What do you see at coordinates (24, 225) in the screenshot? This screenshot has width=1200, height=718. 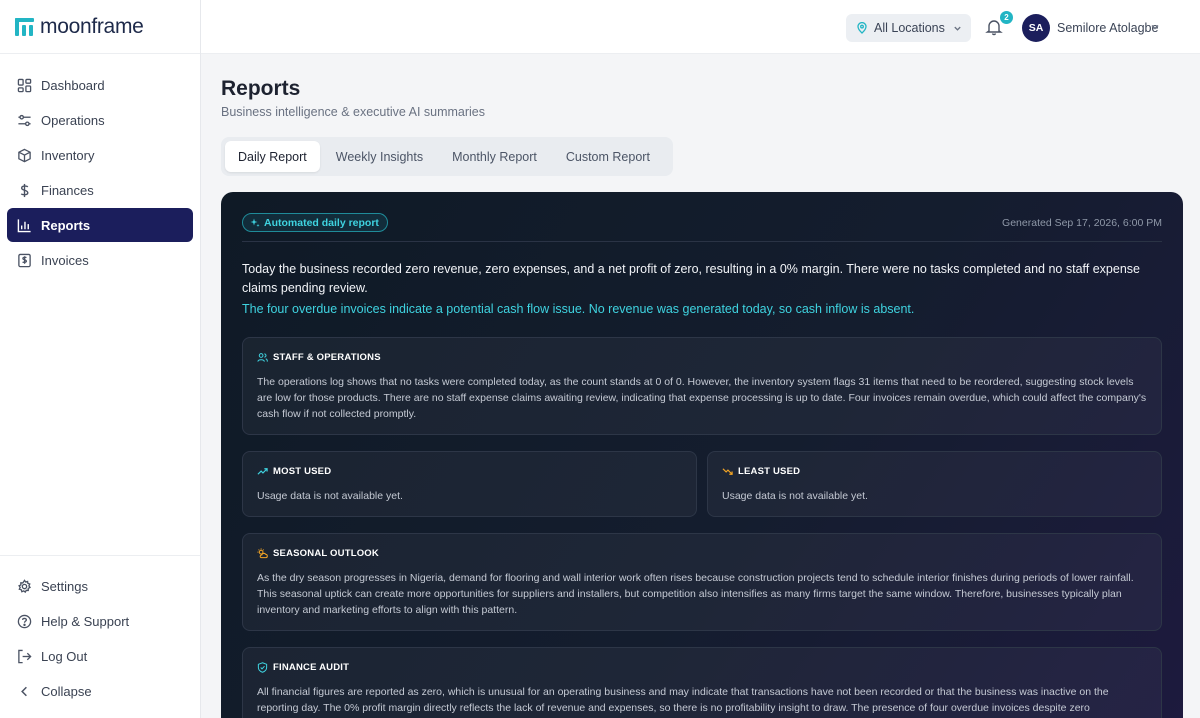 I see `bar-chart-icon` at bounding box center [24, 225].